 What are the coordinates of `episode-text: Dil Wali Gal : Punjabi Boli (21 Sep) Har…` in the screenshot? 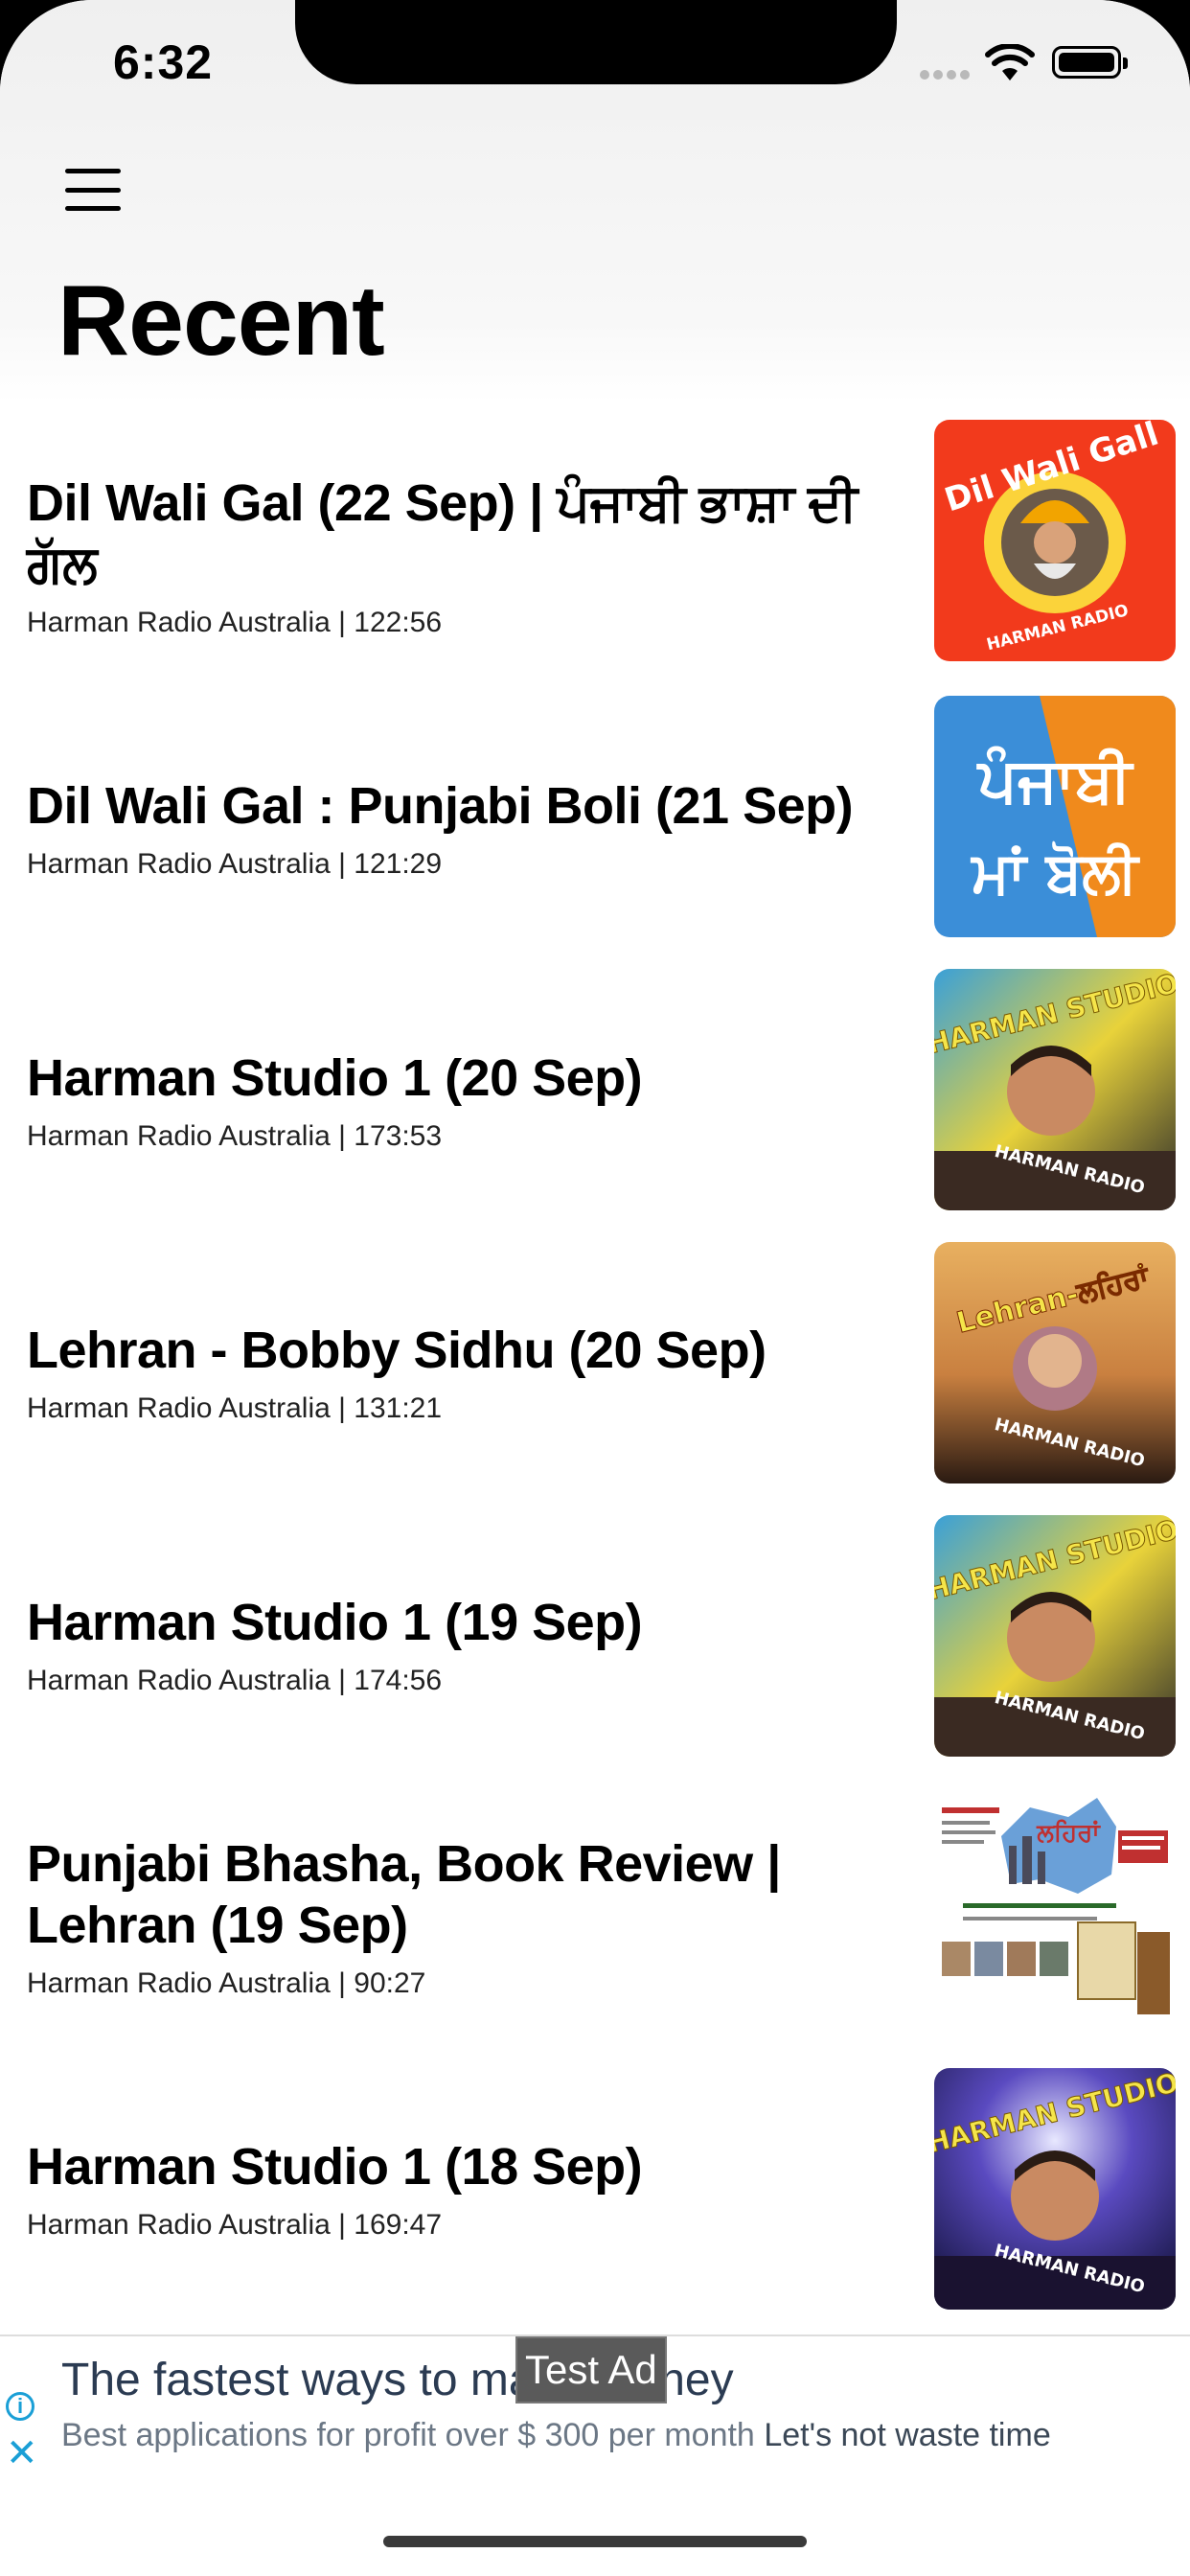 It's located at (458, 828).